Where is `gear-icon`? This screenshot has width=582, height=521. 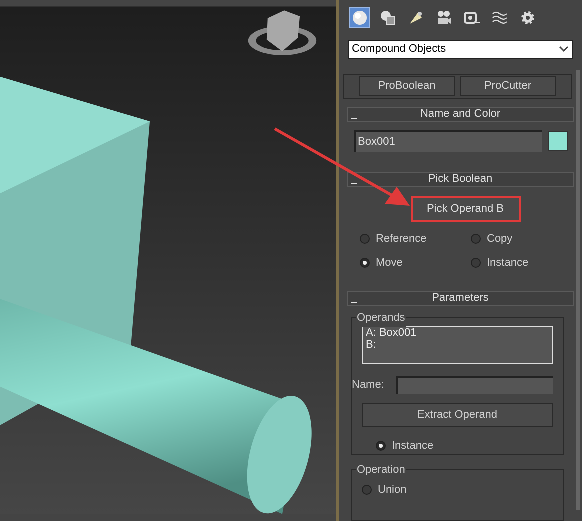 gear-icon is located at coordinates (528, 18).